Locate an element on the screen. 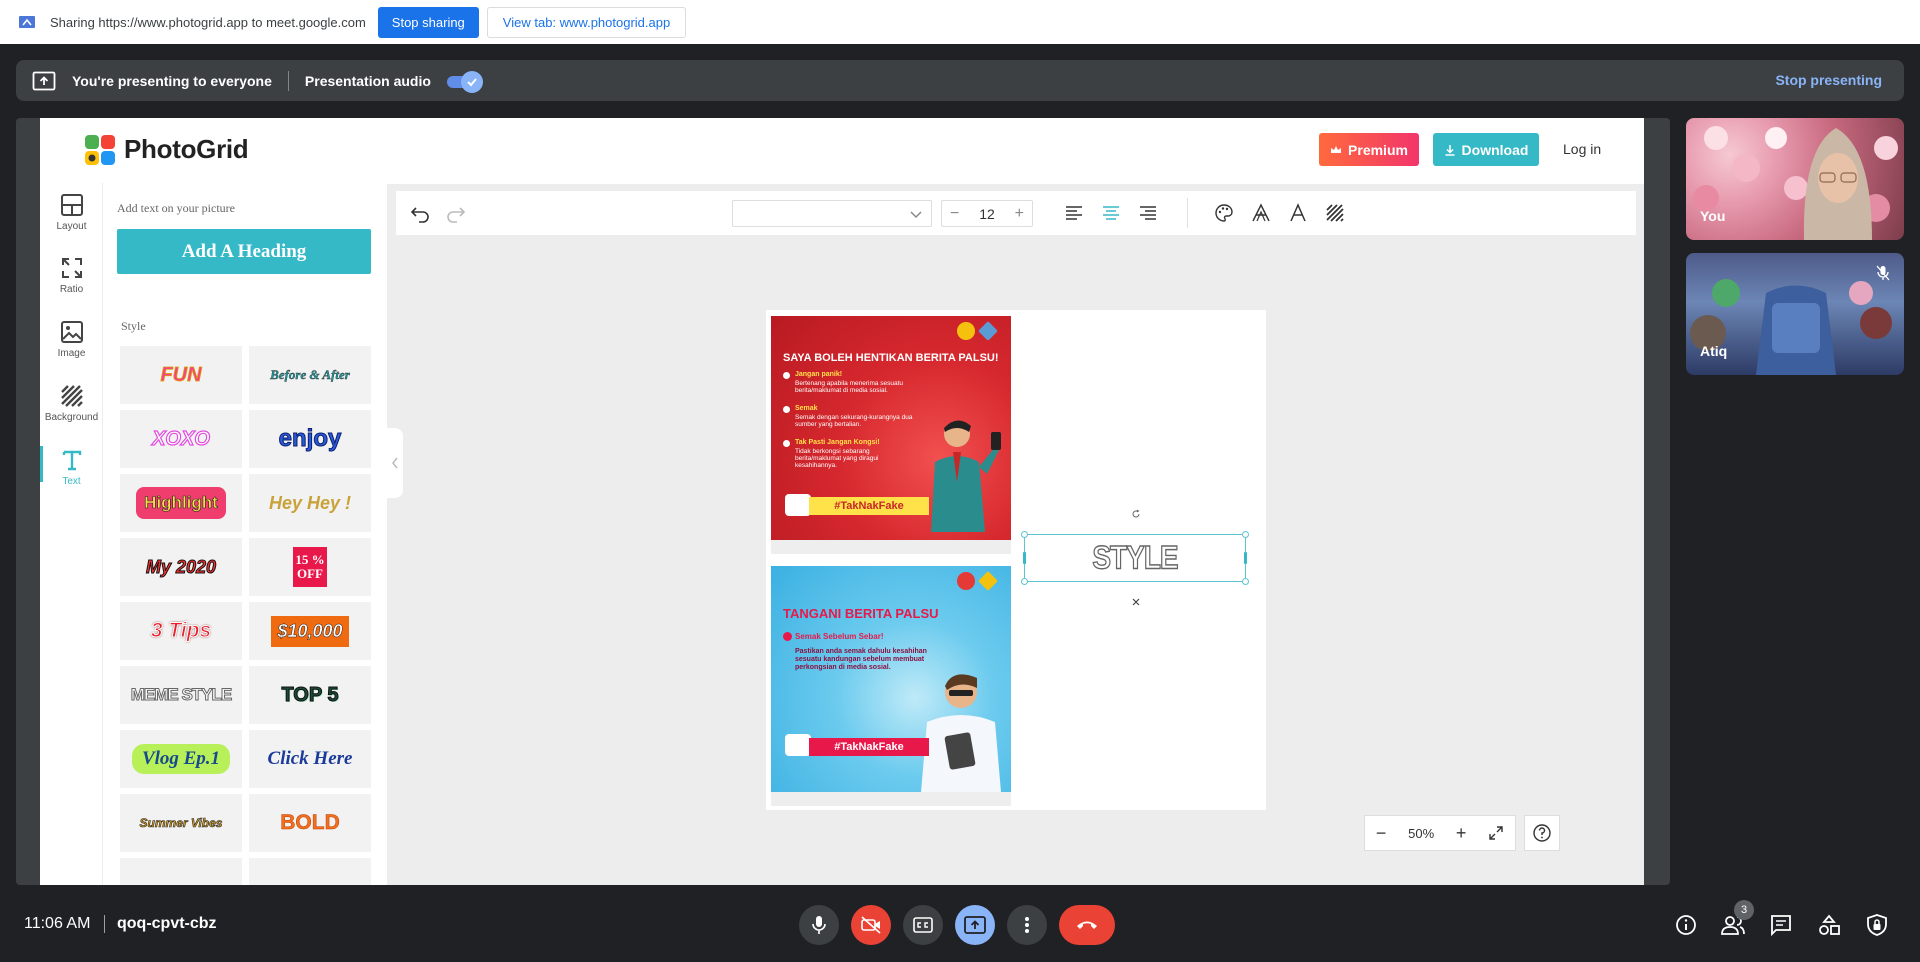  text-toolbar: − 12 + is located at coordinates (1016, 213).